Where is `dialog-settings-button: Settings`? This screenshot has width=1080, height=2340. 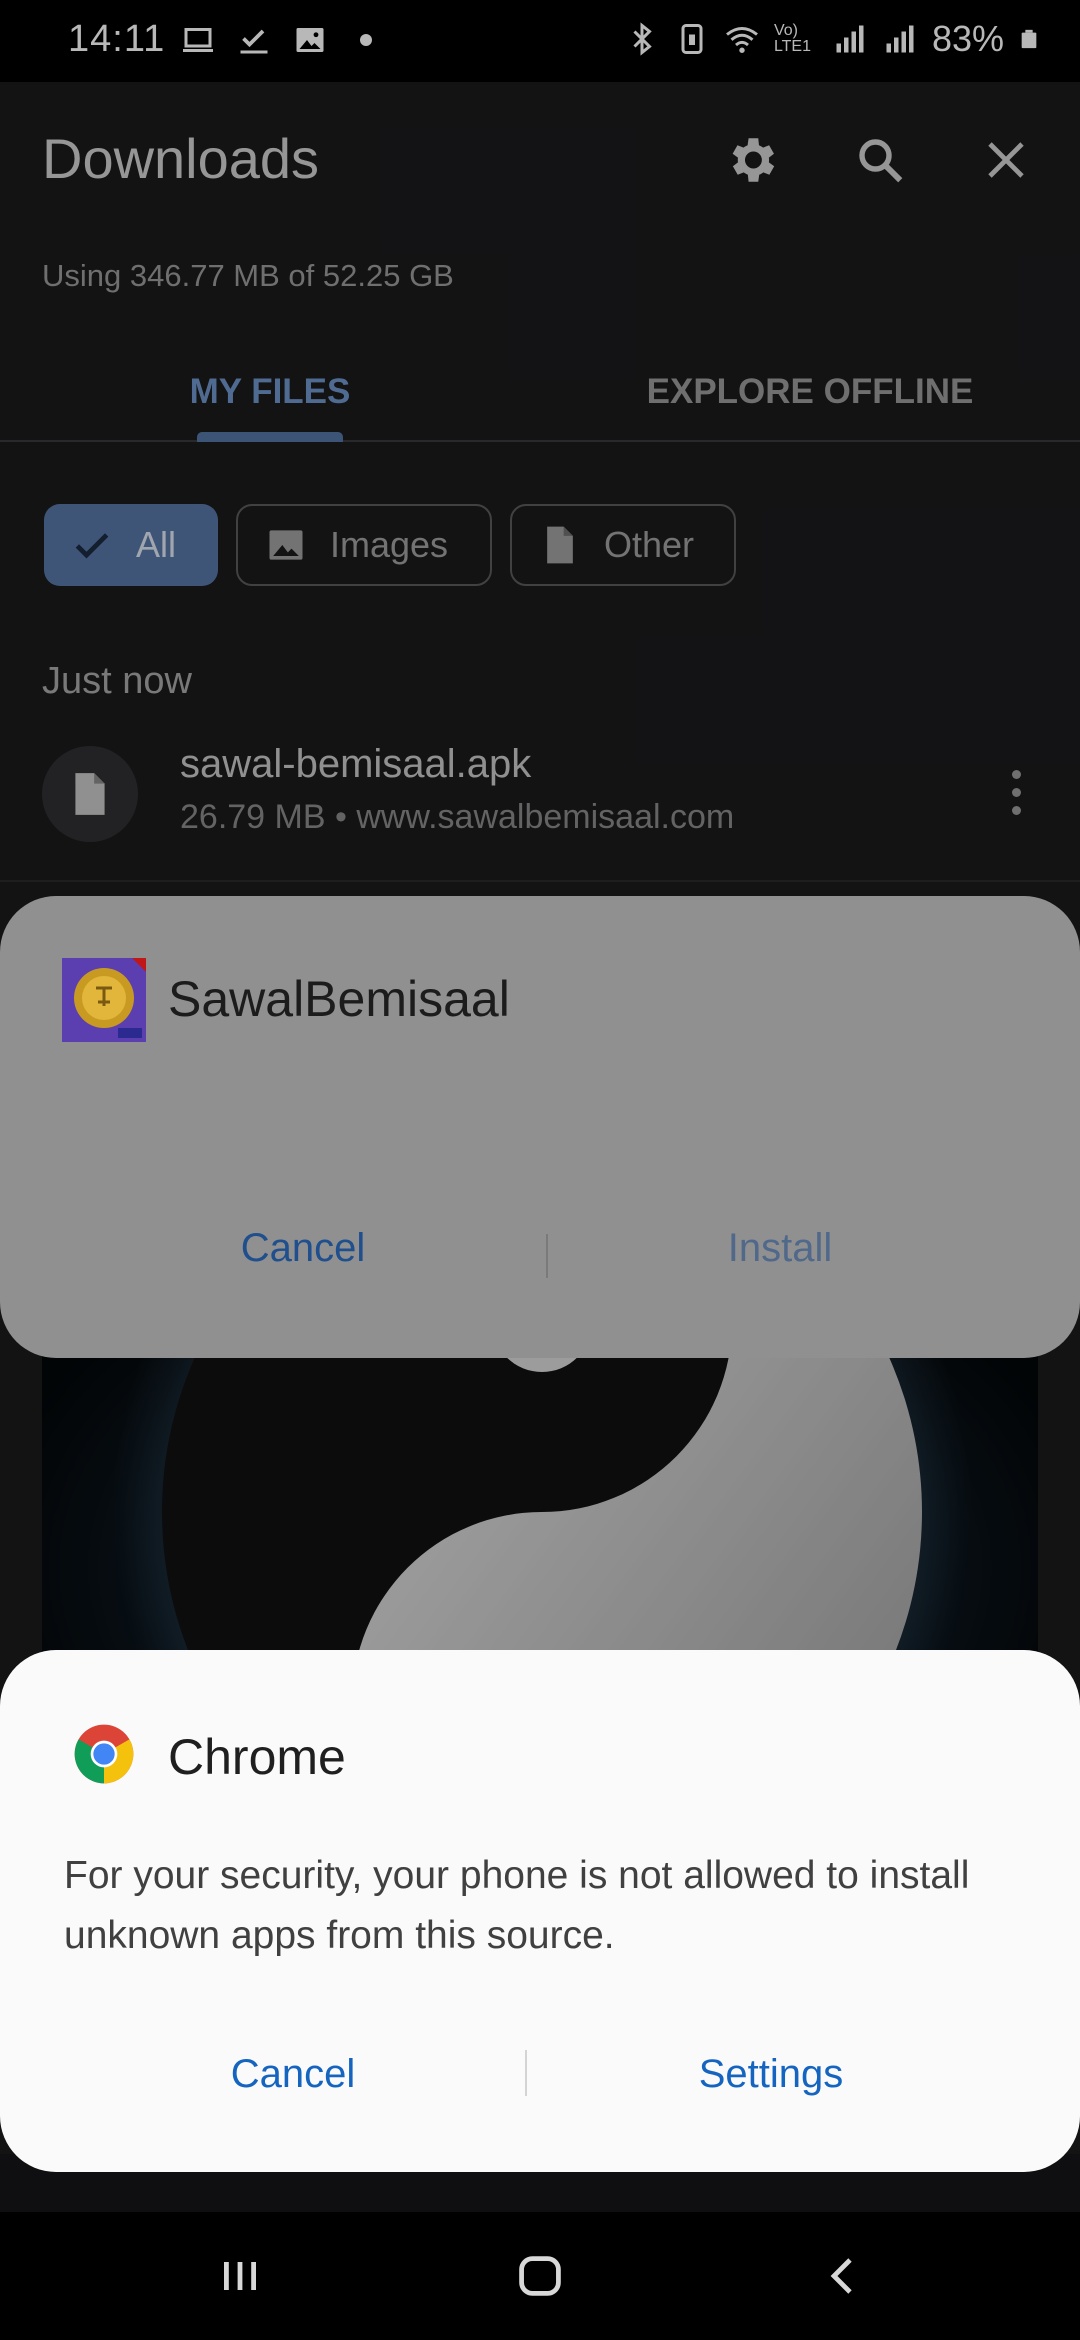
dialog-settings-button: Settings is located at coordinates (771, 2074).